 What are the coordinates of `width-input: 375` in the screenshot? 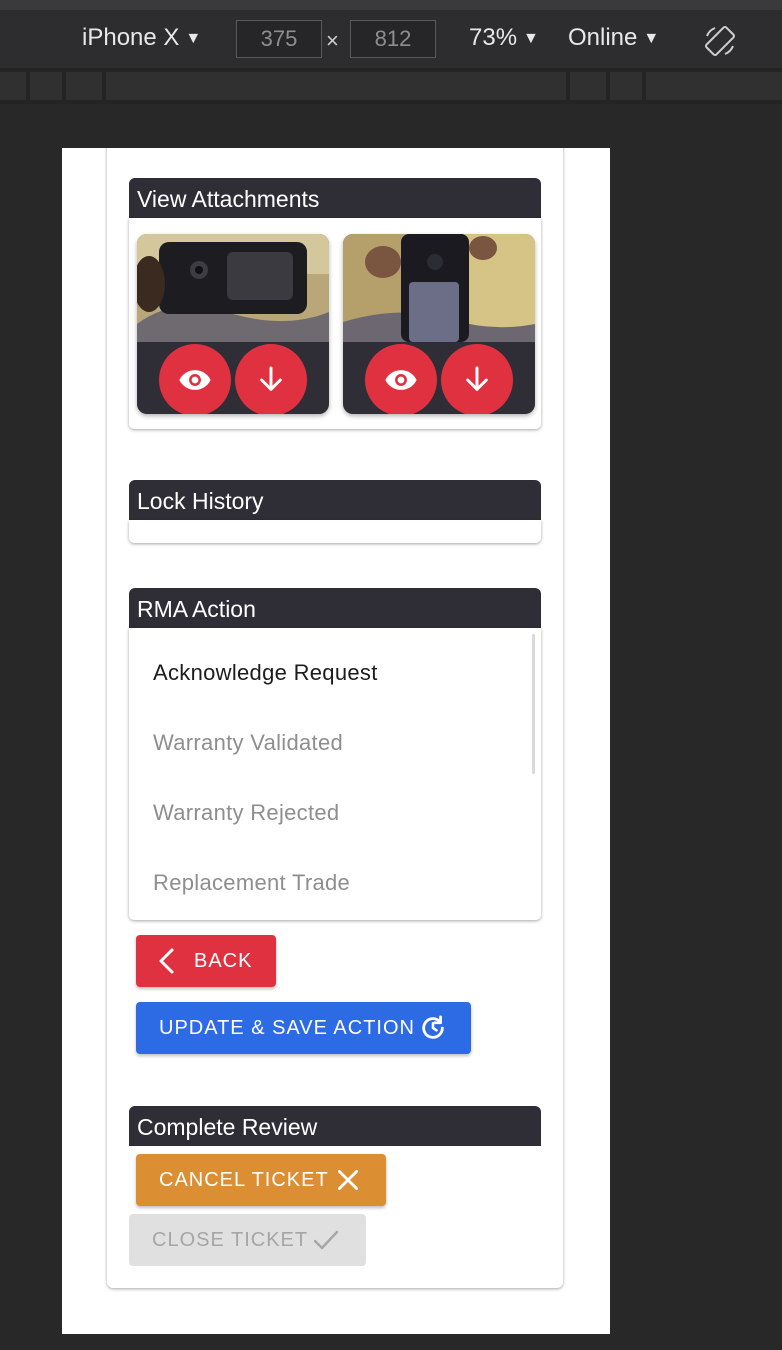 It's located at (279, 39).